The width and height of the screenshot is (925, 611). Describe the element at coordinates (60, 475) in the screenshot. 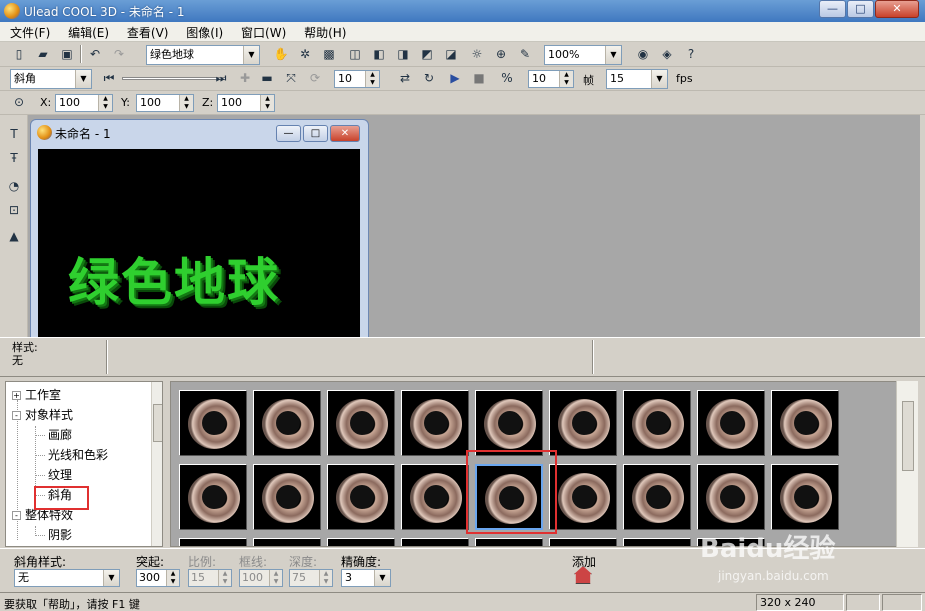

I see `tree-item-texture: 纹理` at that location.